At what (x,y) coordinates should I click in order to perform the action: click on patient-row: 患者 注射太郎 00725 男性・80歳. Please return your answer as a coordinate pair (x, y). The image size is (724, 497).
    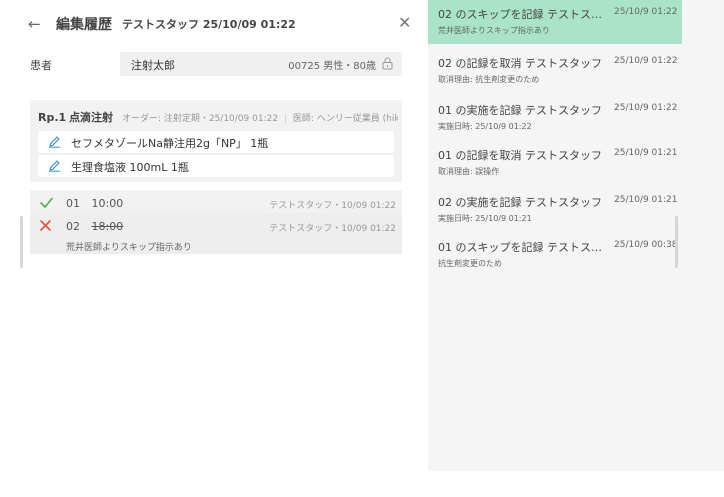
    Looking at the image, I should click on (209, 64).